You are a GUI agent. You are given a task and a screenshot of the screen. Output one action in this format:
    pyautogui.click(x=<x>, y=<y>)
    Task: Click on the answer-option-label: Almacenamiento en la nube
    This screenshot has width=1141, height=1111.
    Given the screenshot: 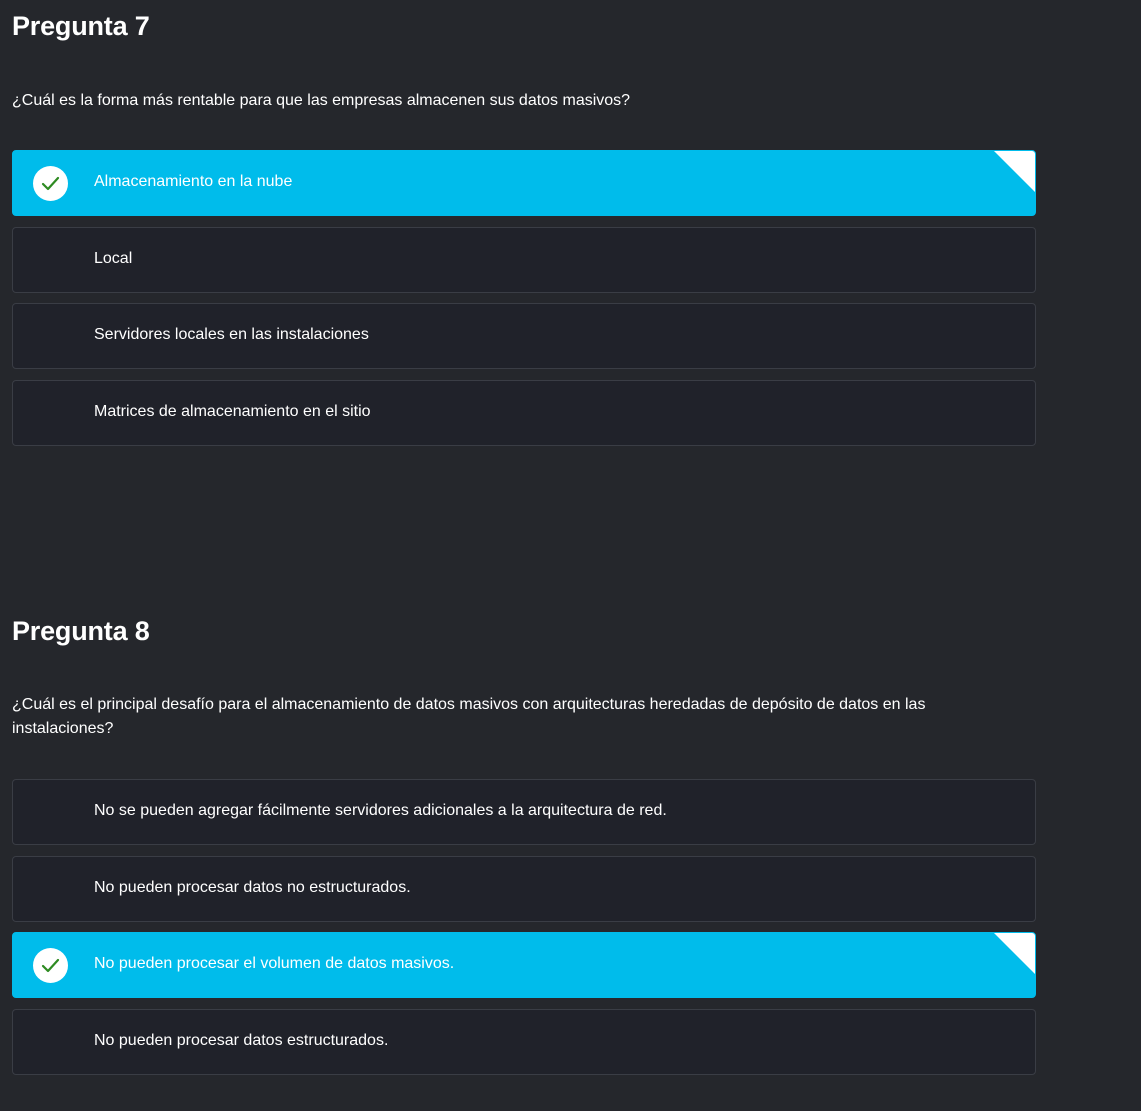 What is the action you would take?
    pyautogui.click(x=193, y=181)
    